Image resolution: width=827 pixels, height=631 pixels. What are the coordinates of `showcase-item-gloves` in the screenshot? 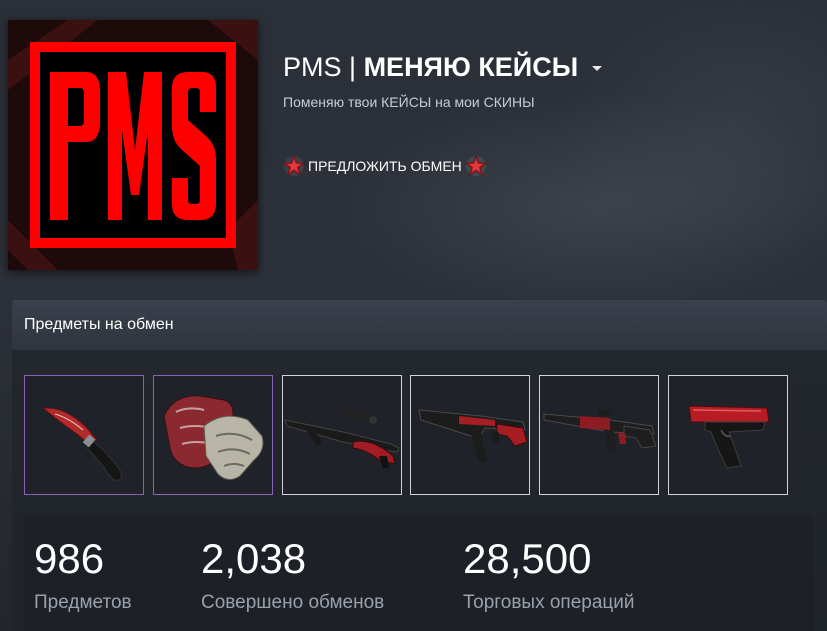 It's located at (213, 435).